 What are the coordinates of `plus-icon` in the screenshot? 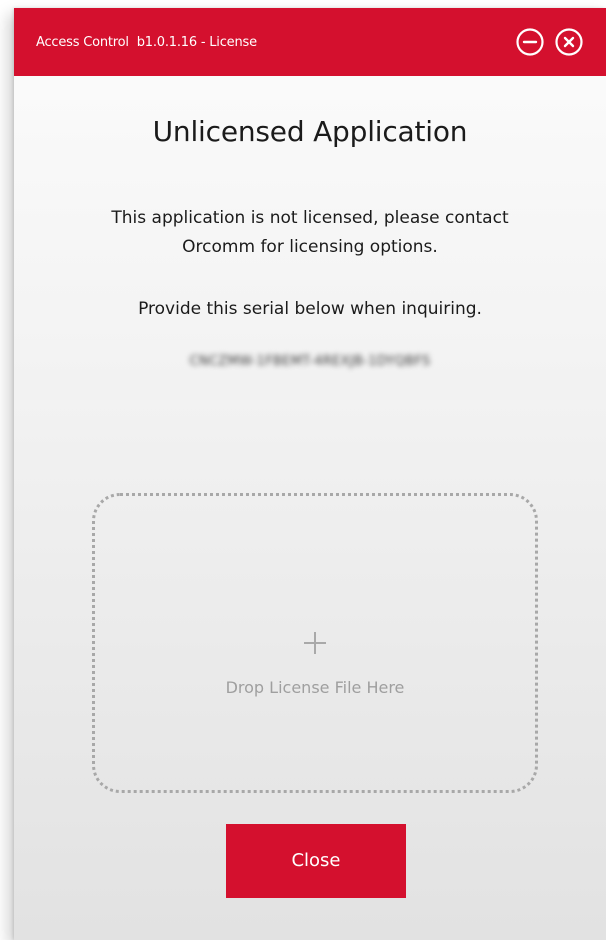 It's located at (315, 643).